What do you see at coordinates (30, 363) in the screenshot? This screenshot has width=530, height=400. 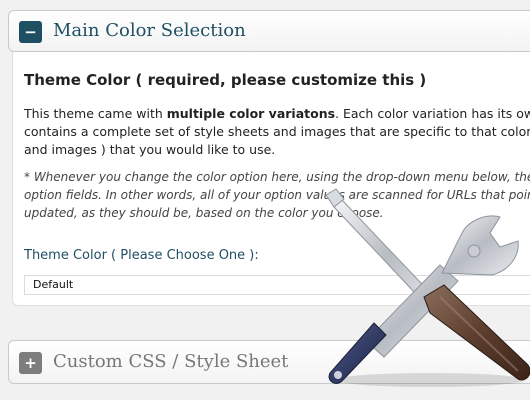 I see `expand-toggle-button: +` at bounding box center [30, 363].